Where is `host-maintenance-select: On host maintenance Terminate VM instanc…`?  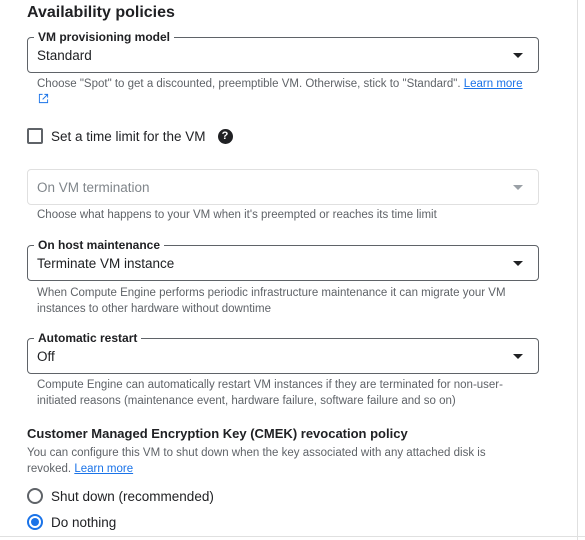
host-maintenance-select: On host maintenance Terminate VM instanc… is located at coordinates (283, 259).